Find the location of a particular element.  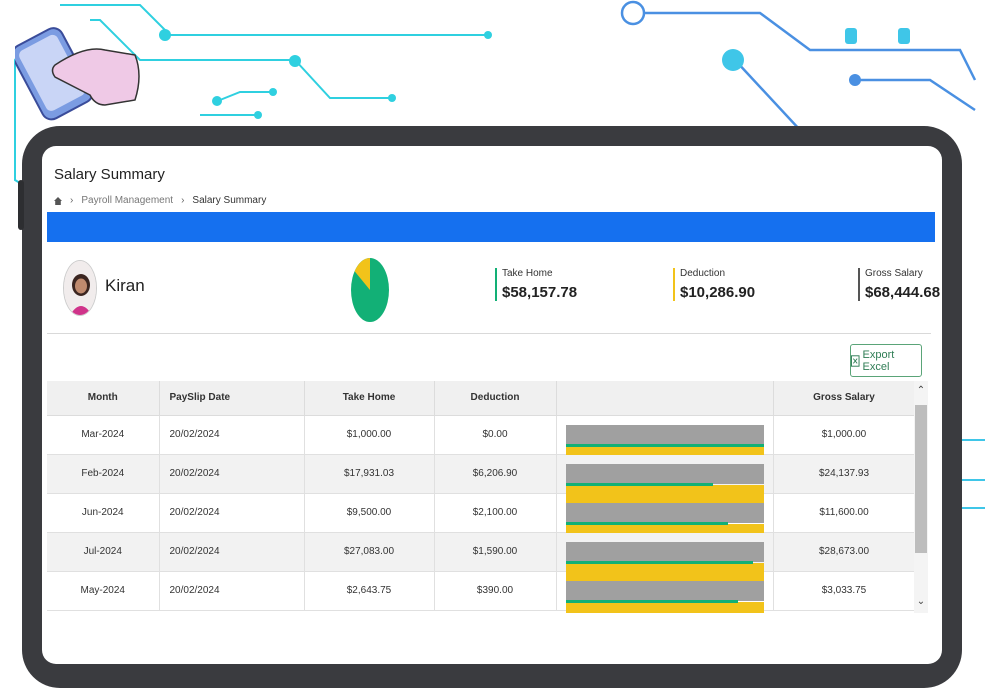

cell-month: Jun-2024 is located at coordinates (103, 513).